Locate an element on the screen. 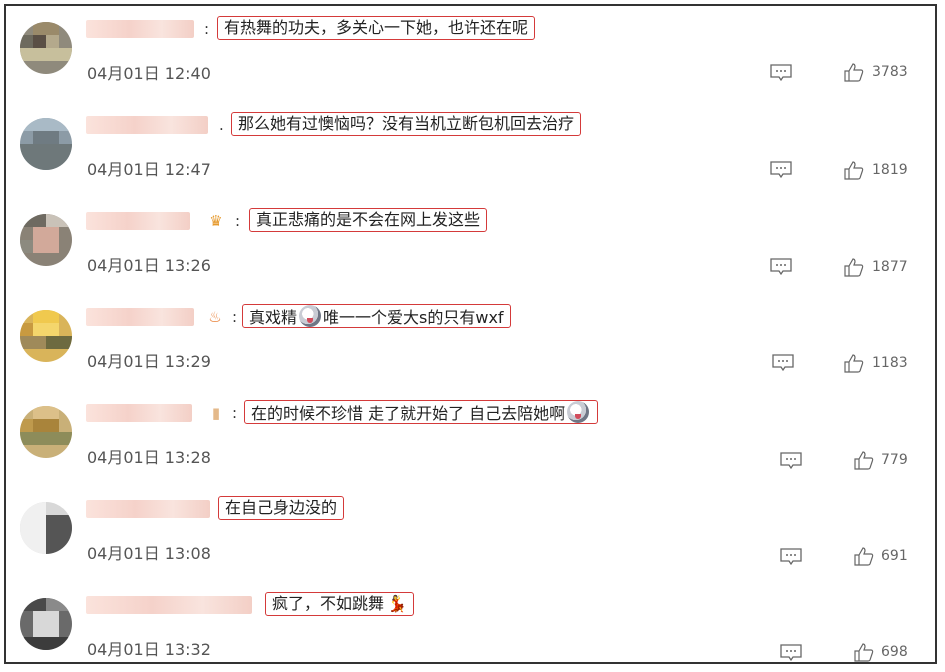 This screenshot has height=672, width=945. comment-text-part: 在的时候不珍惜 走了就开始了 自己去陪她啊 is located at coordinates (408, 413).